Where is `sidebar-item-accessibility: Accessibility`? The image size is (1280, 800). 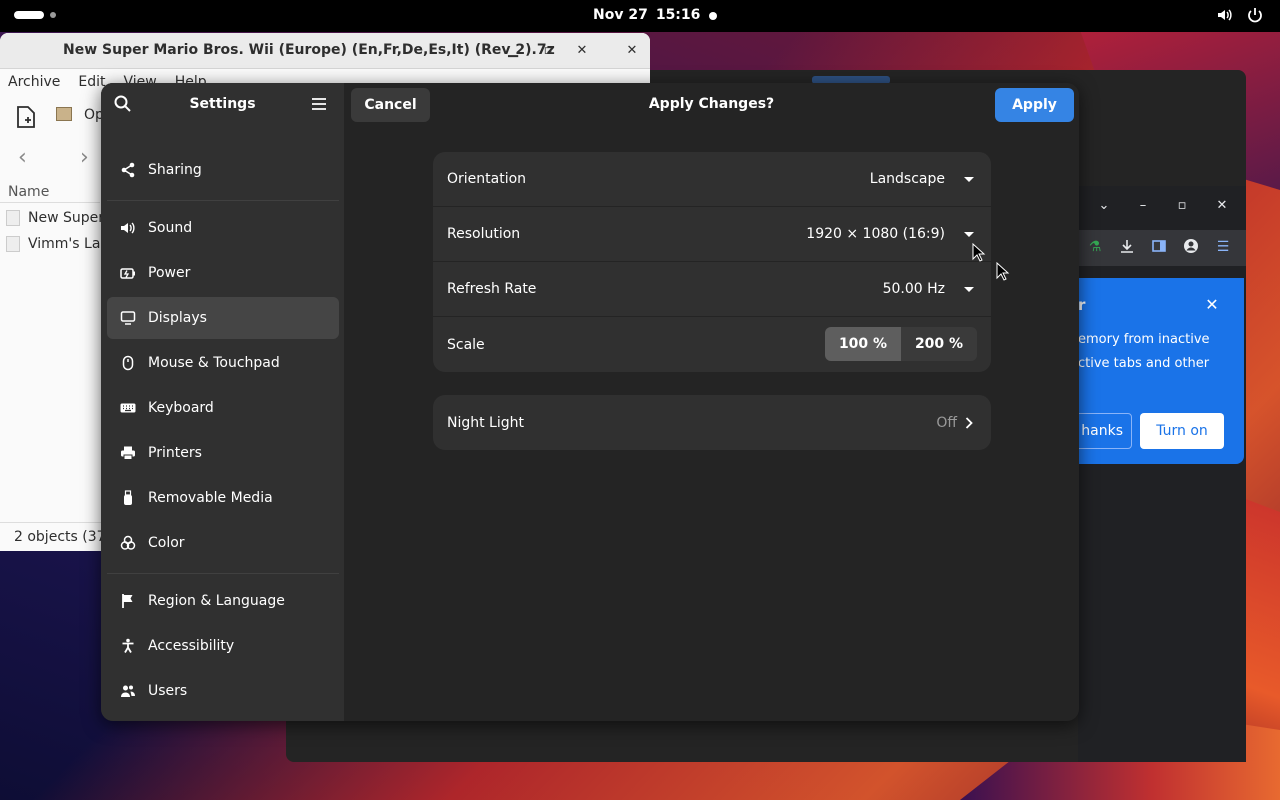
sidebar-item-accessibility: Accessibility is located at coordinates (223, 646).